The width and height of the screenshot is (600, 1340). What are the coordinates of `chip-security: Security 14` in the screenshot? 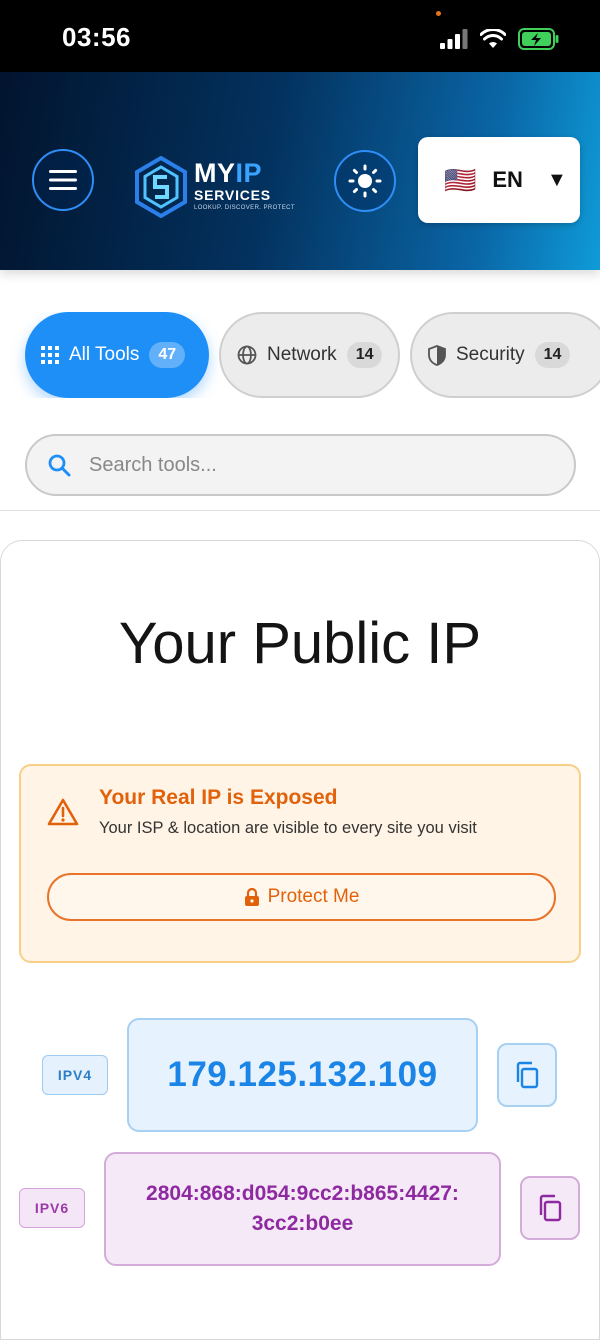 It's located at (505, 355).